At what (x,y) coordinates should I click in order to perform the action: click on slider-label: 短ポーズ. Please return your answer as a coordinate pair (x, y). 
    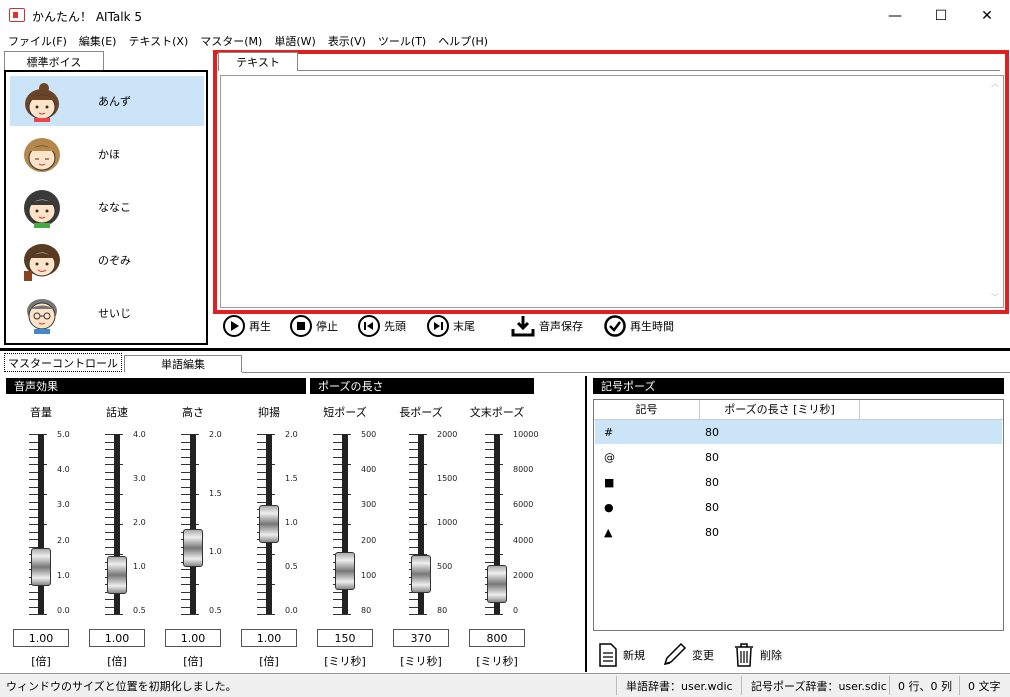
    Looking at the image, I should click on (345, 412).